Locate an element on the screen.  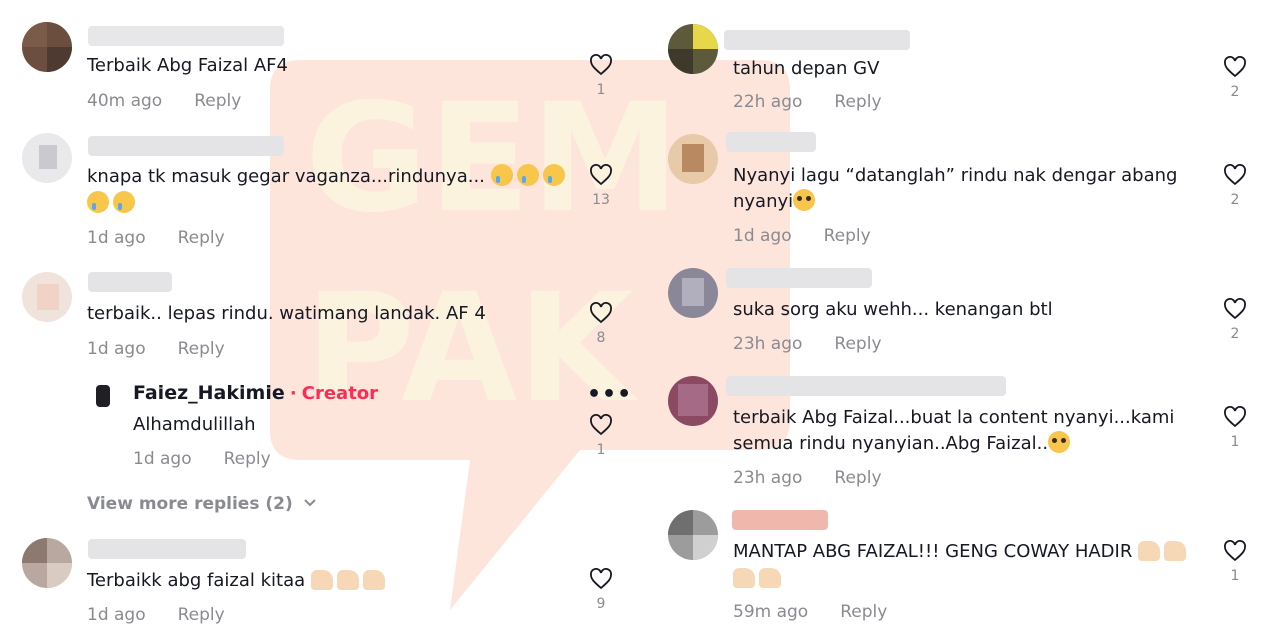
like-button: 9 is located at coordinates (601, 590).